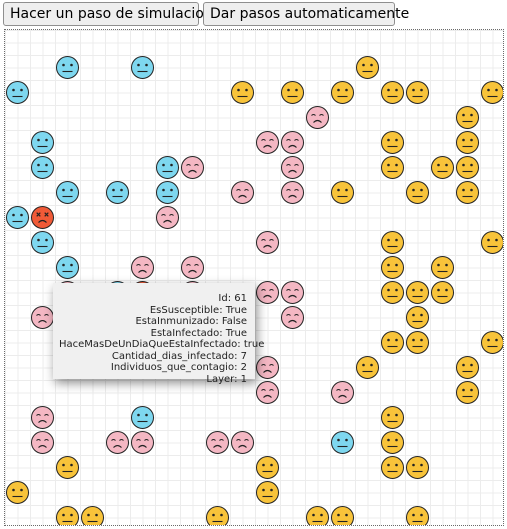 The height and width of the screenshot is (529, 507). What do you see at coordinates (198, 310) in the screenshot?
I see `tooltip-susceptible: EsSusceptible: True` at bounding box center [198, 310].